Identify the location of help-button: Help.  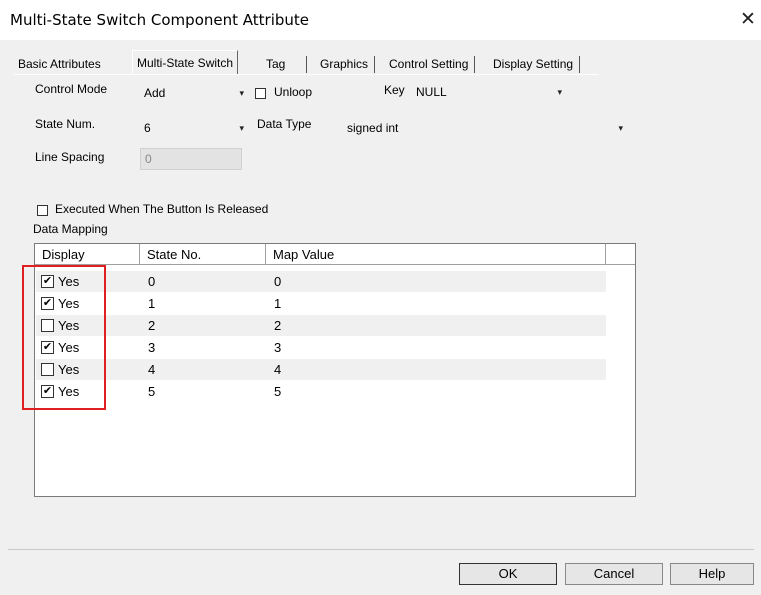
(712, 574).